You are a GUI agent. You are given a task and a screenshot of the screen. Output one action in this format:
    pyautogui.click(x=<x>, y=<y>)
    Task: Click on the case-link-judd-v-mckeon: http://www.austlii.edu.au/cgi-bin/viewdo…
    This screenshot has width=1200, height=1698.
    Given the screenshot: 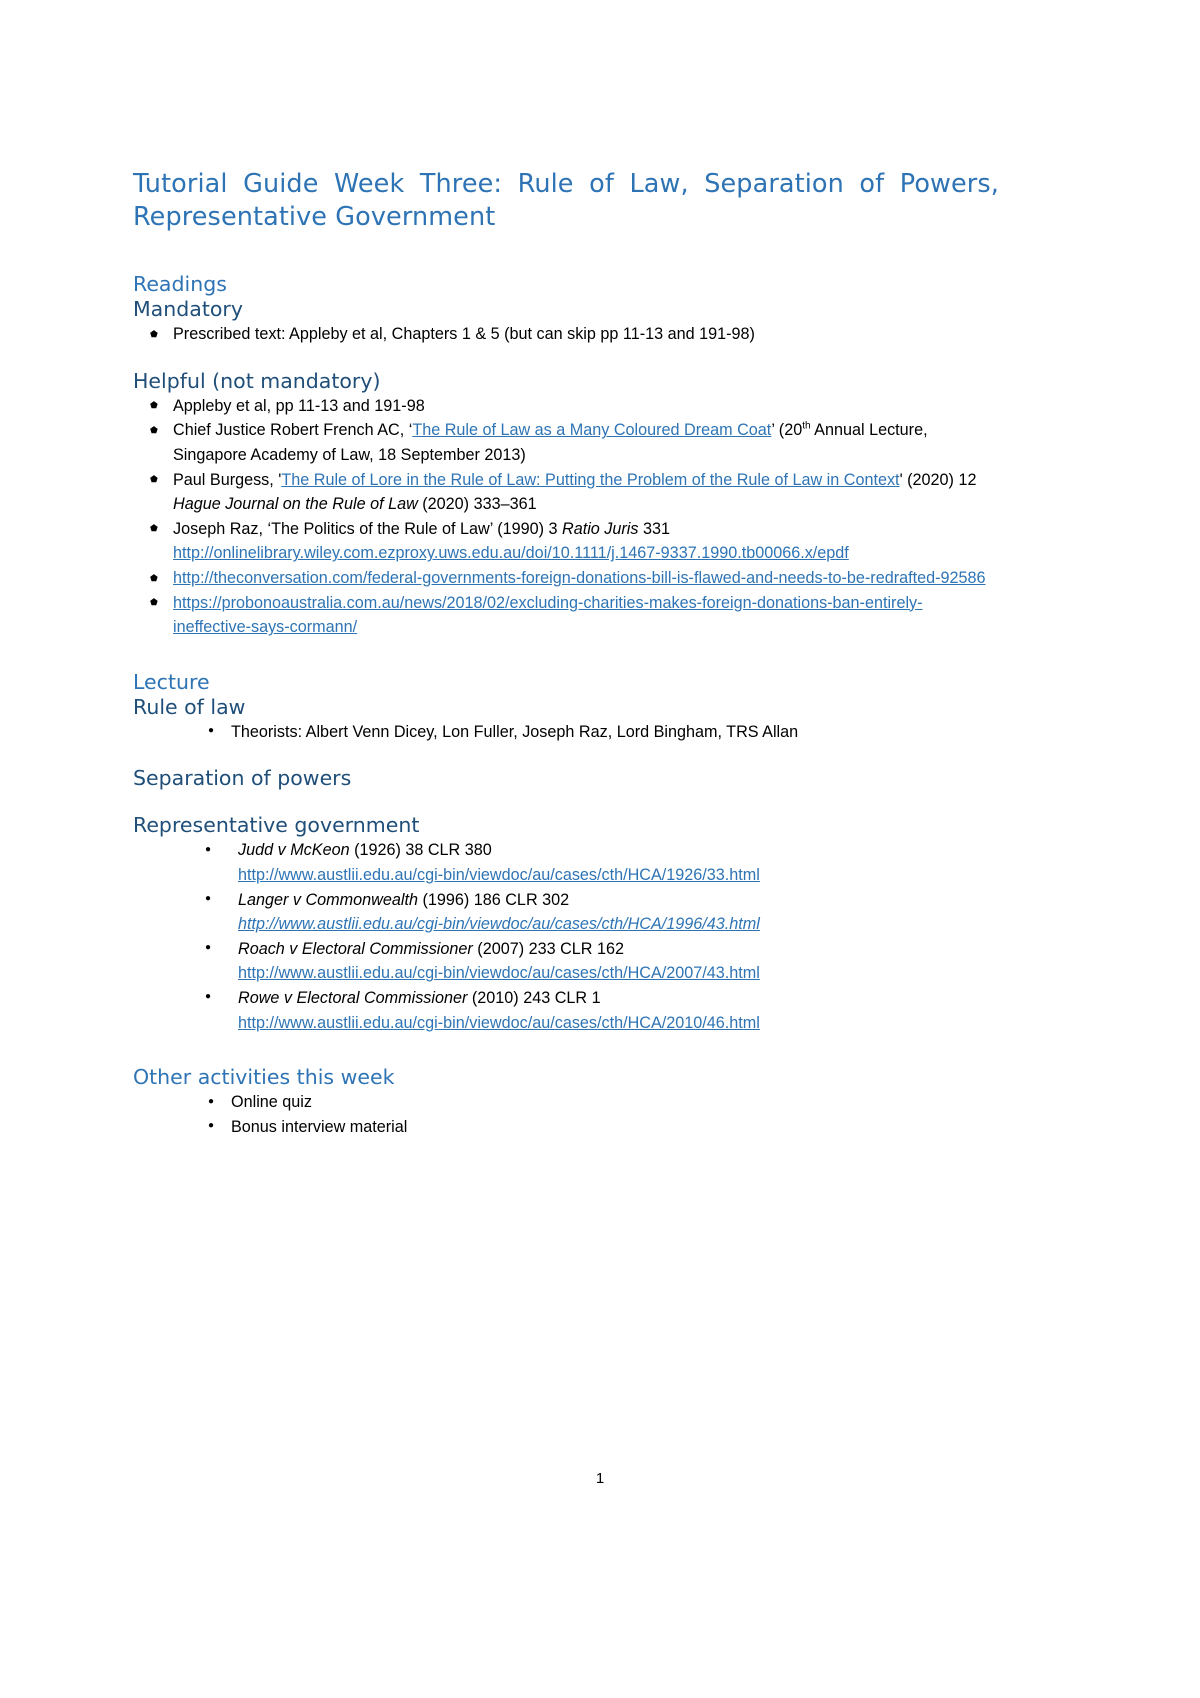 What is the action you would take?
    pyautogui.click(x=499, y=875)
    